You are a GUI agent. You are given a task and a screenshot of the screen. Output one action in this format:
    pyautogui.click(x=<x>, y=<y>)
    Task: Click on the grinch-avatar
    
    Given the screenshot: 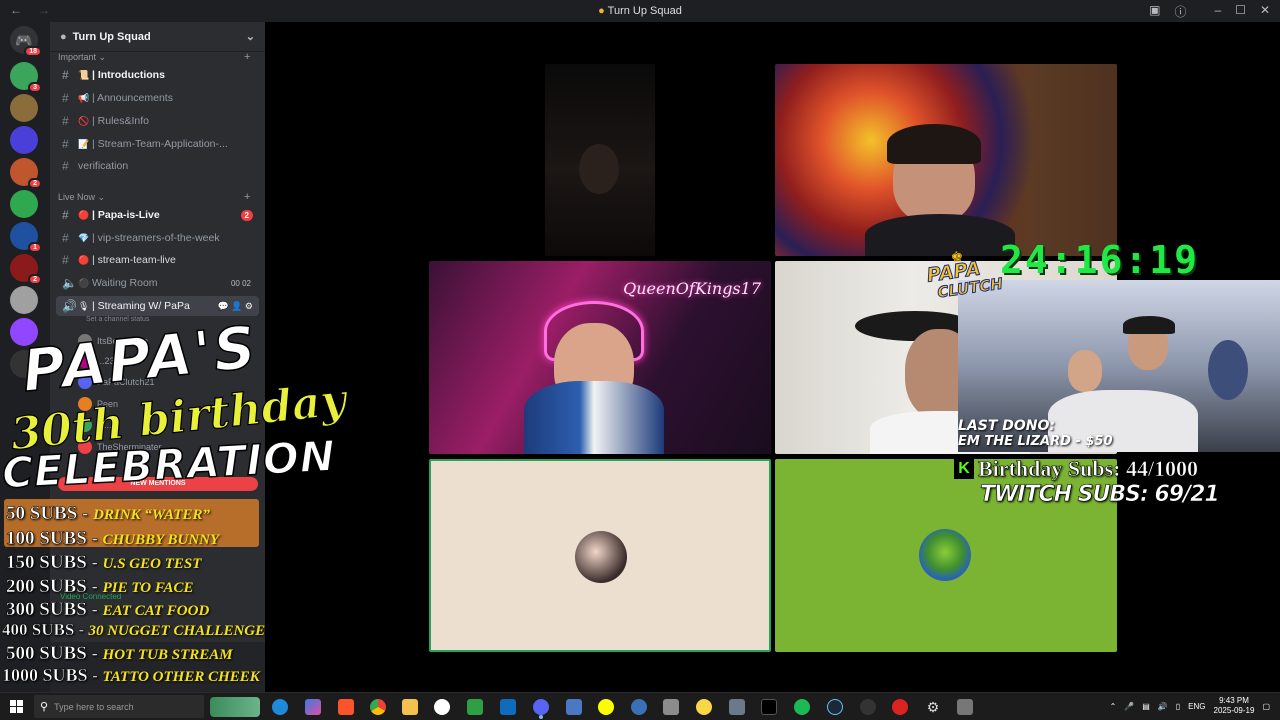 What is the action you would take?
    pyautogui.click(x=945, y=555)
    